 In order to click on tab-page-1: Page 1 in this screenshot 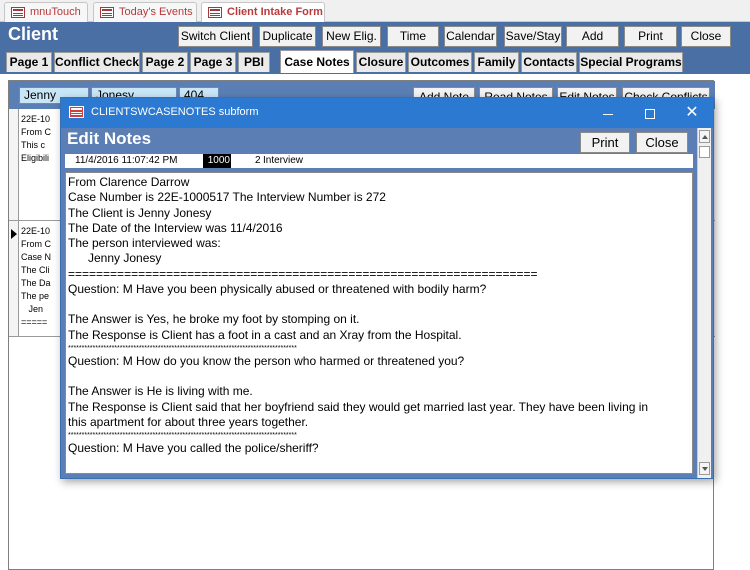, I will do `click(29, 62)`.